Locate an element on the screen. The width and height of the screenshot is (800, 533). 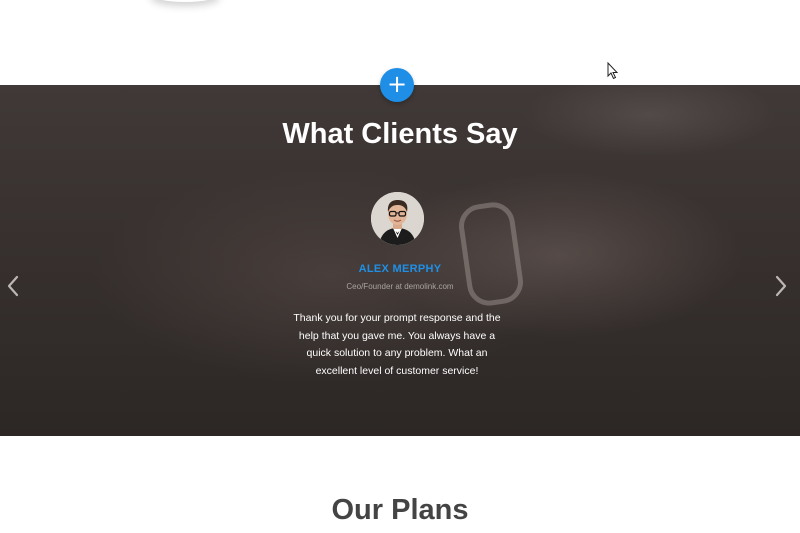
plus-icon: + is located at coordinates (397, 84).